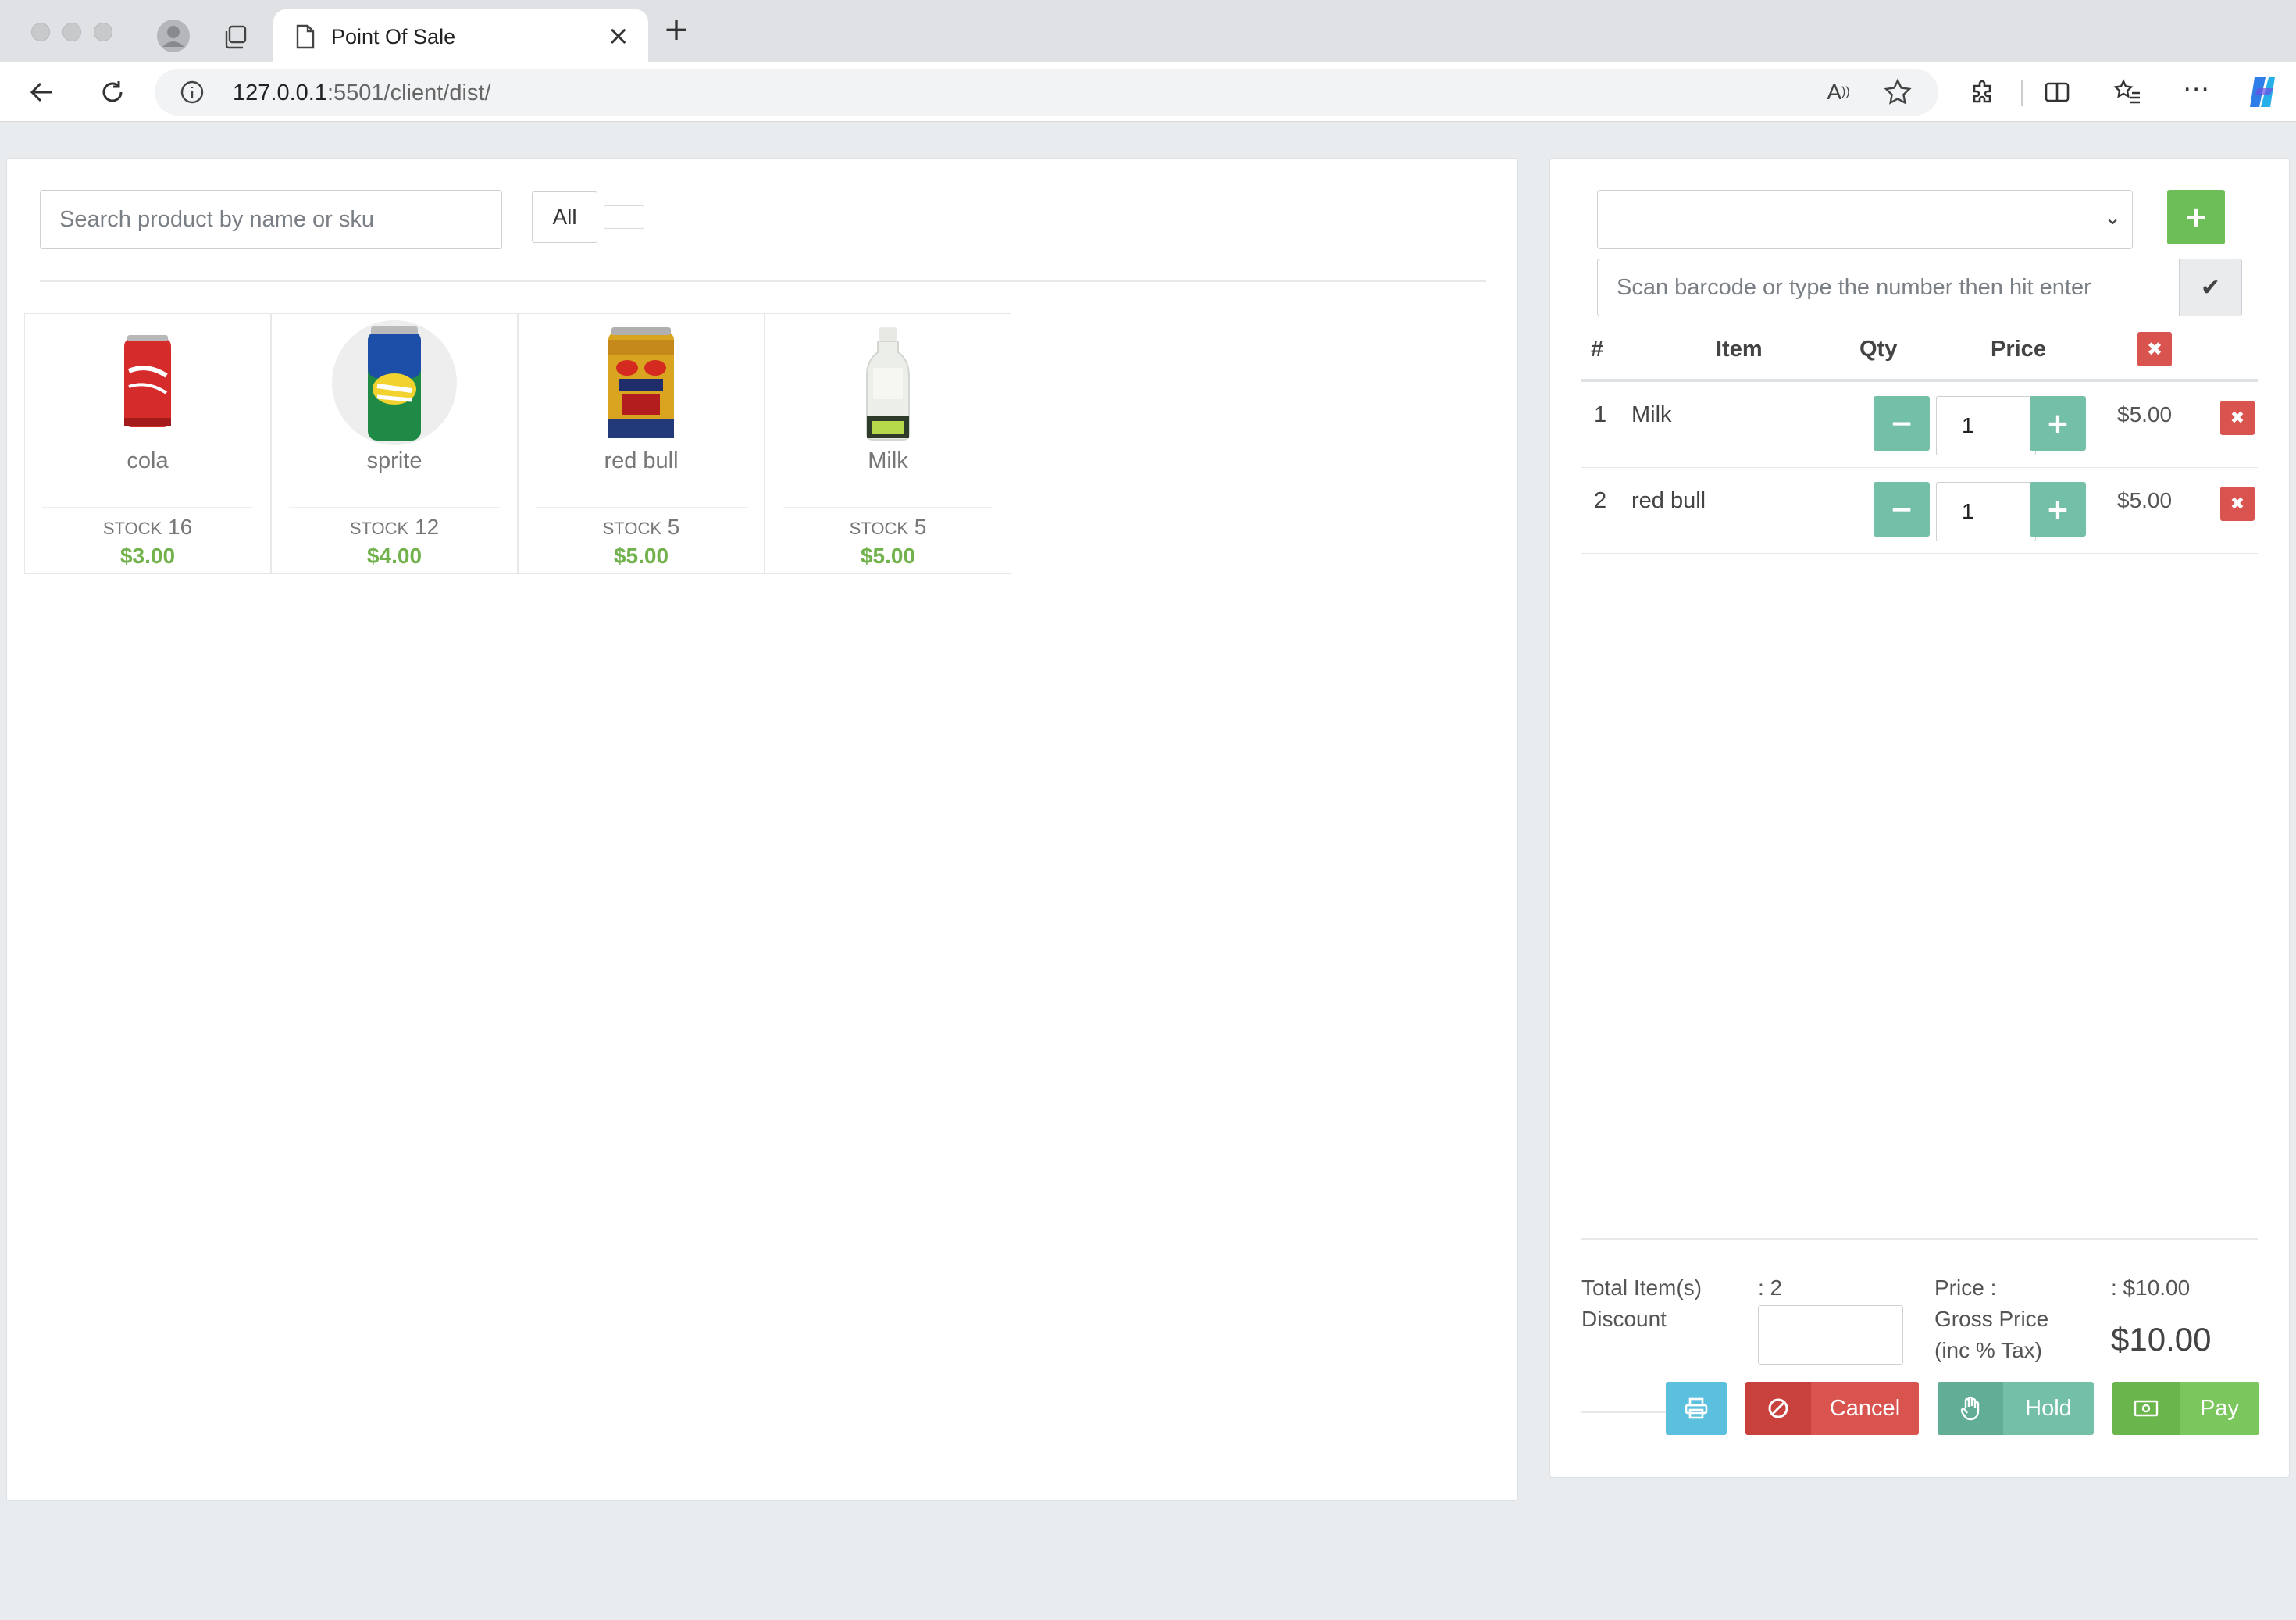 The width and height of the screenshot is (2296, 1620). I want to click on copilot-icon, so click(2261, 92).